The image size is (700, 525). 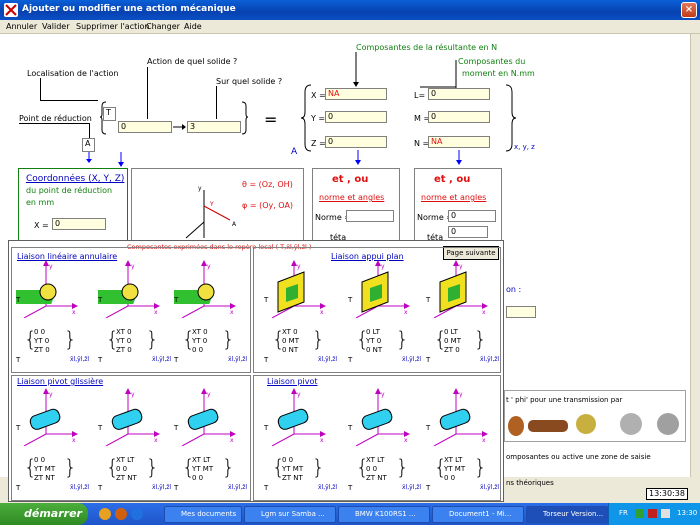 I want to click on x-field: NA, so click(x=356, y=94).